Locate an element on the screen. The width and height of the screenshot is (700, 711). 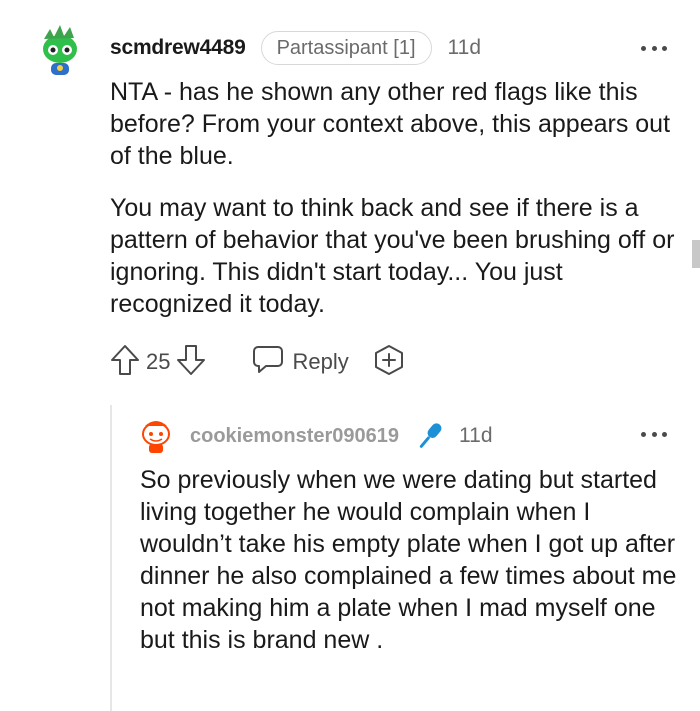
downvote-icon is located at coordinates (191, 362).